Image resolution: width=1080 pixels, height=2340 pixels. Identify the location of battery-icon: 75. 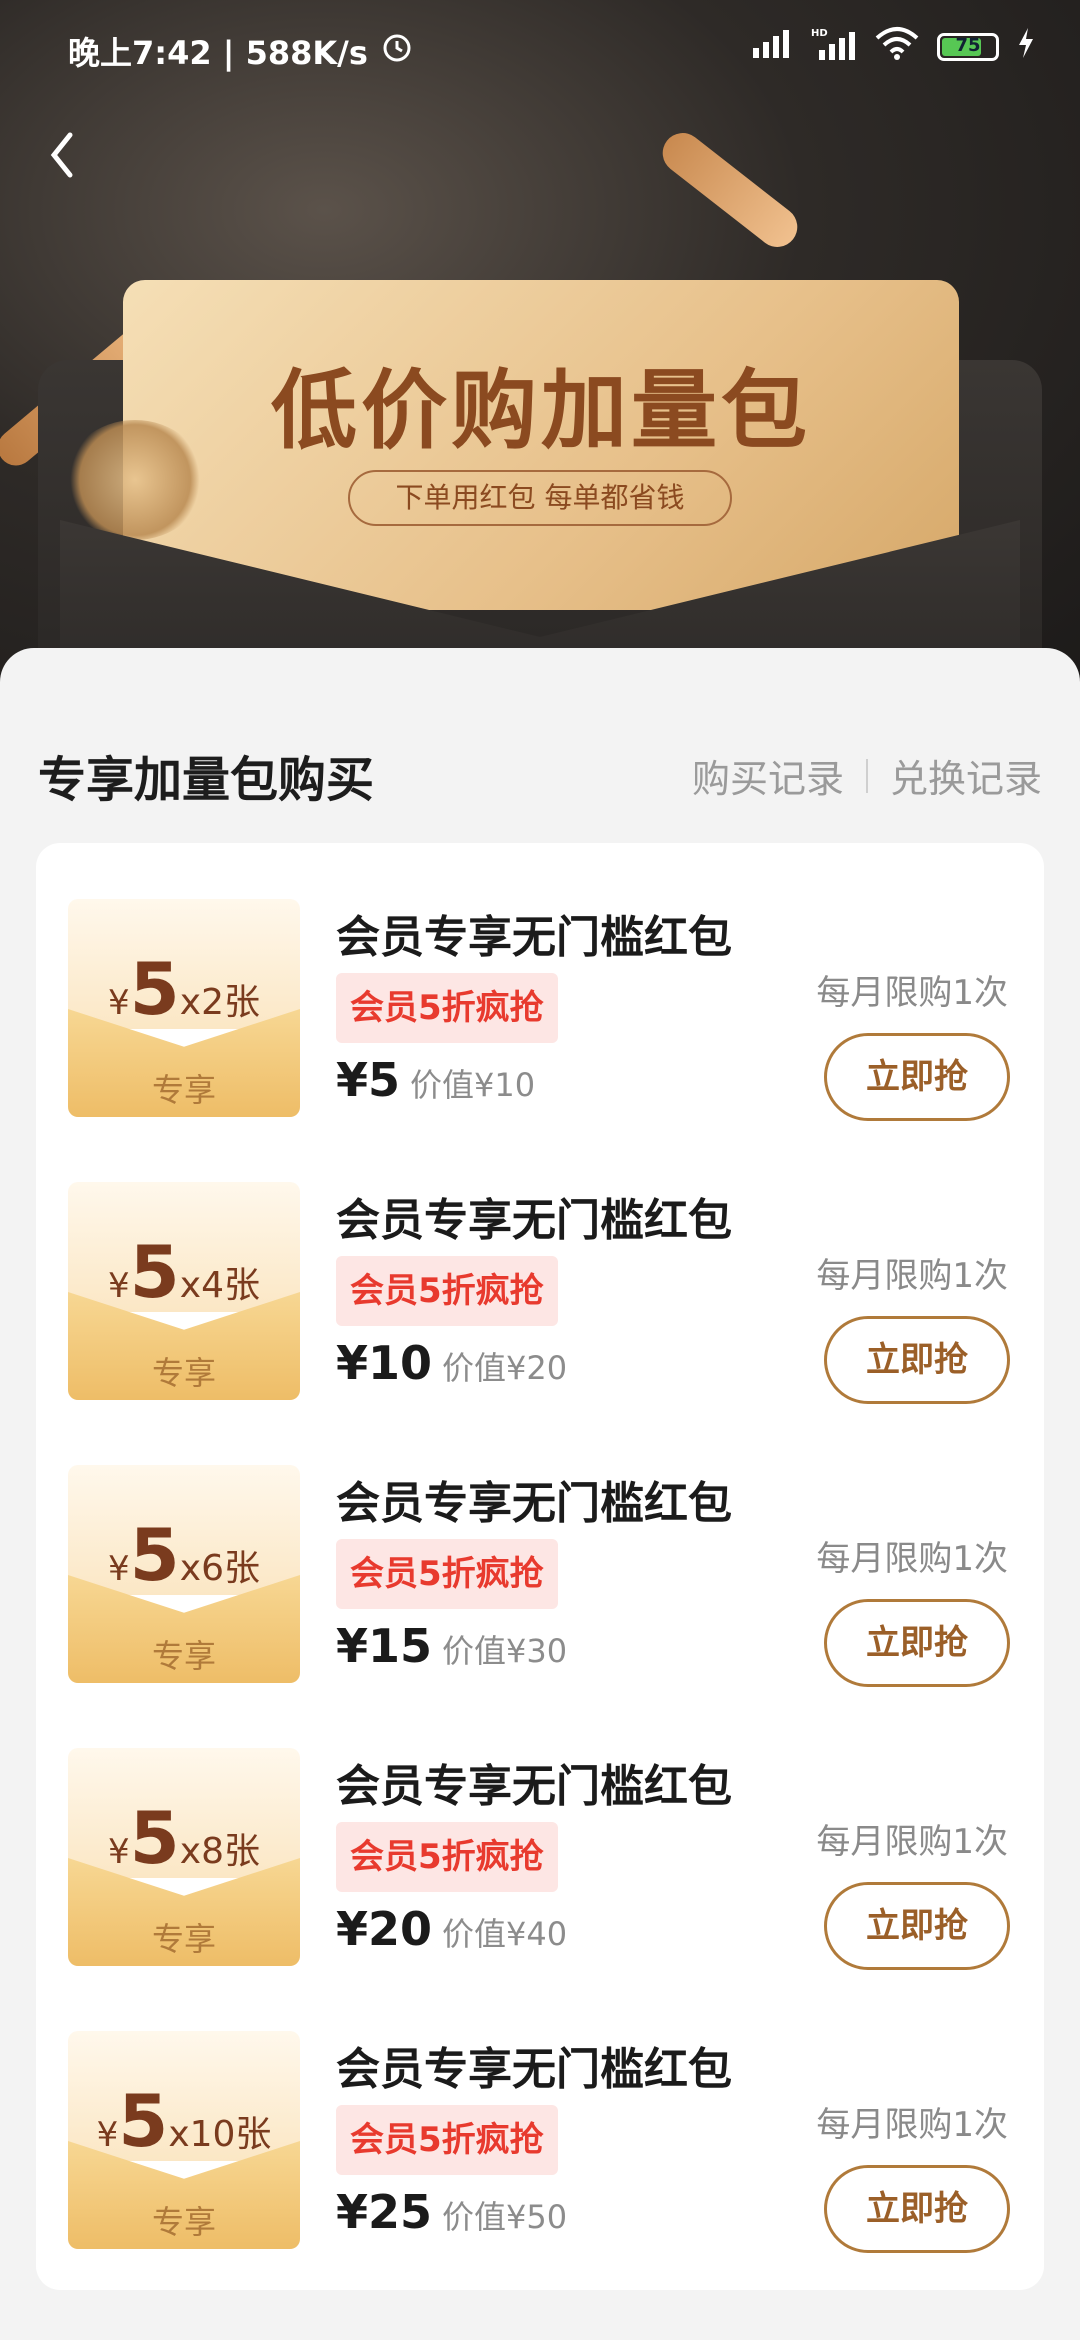
(968, 47).